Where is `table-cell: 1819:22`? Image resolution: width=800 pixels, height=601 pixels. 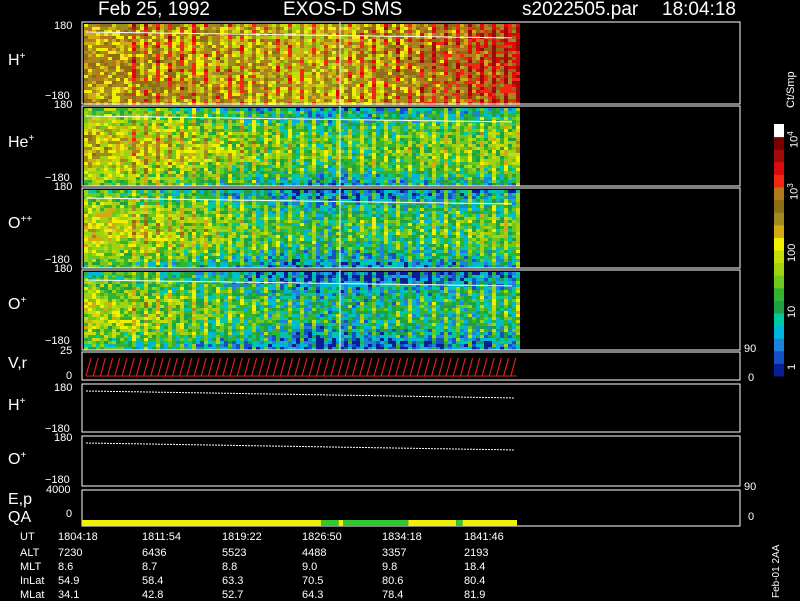 table-cell: 1819:22 is located at coordinates (242, 537).